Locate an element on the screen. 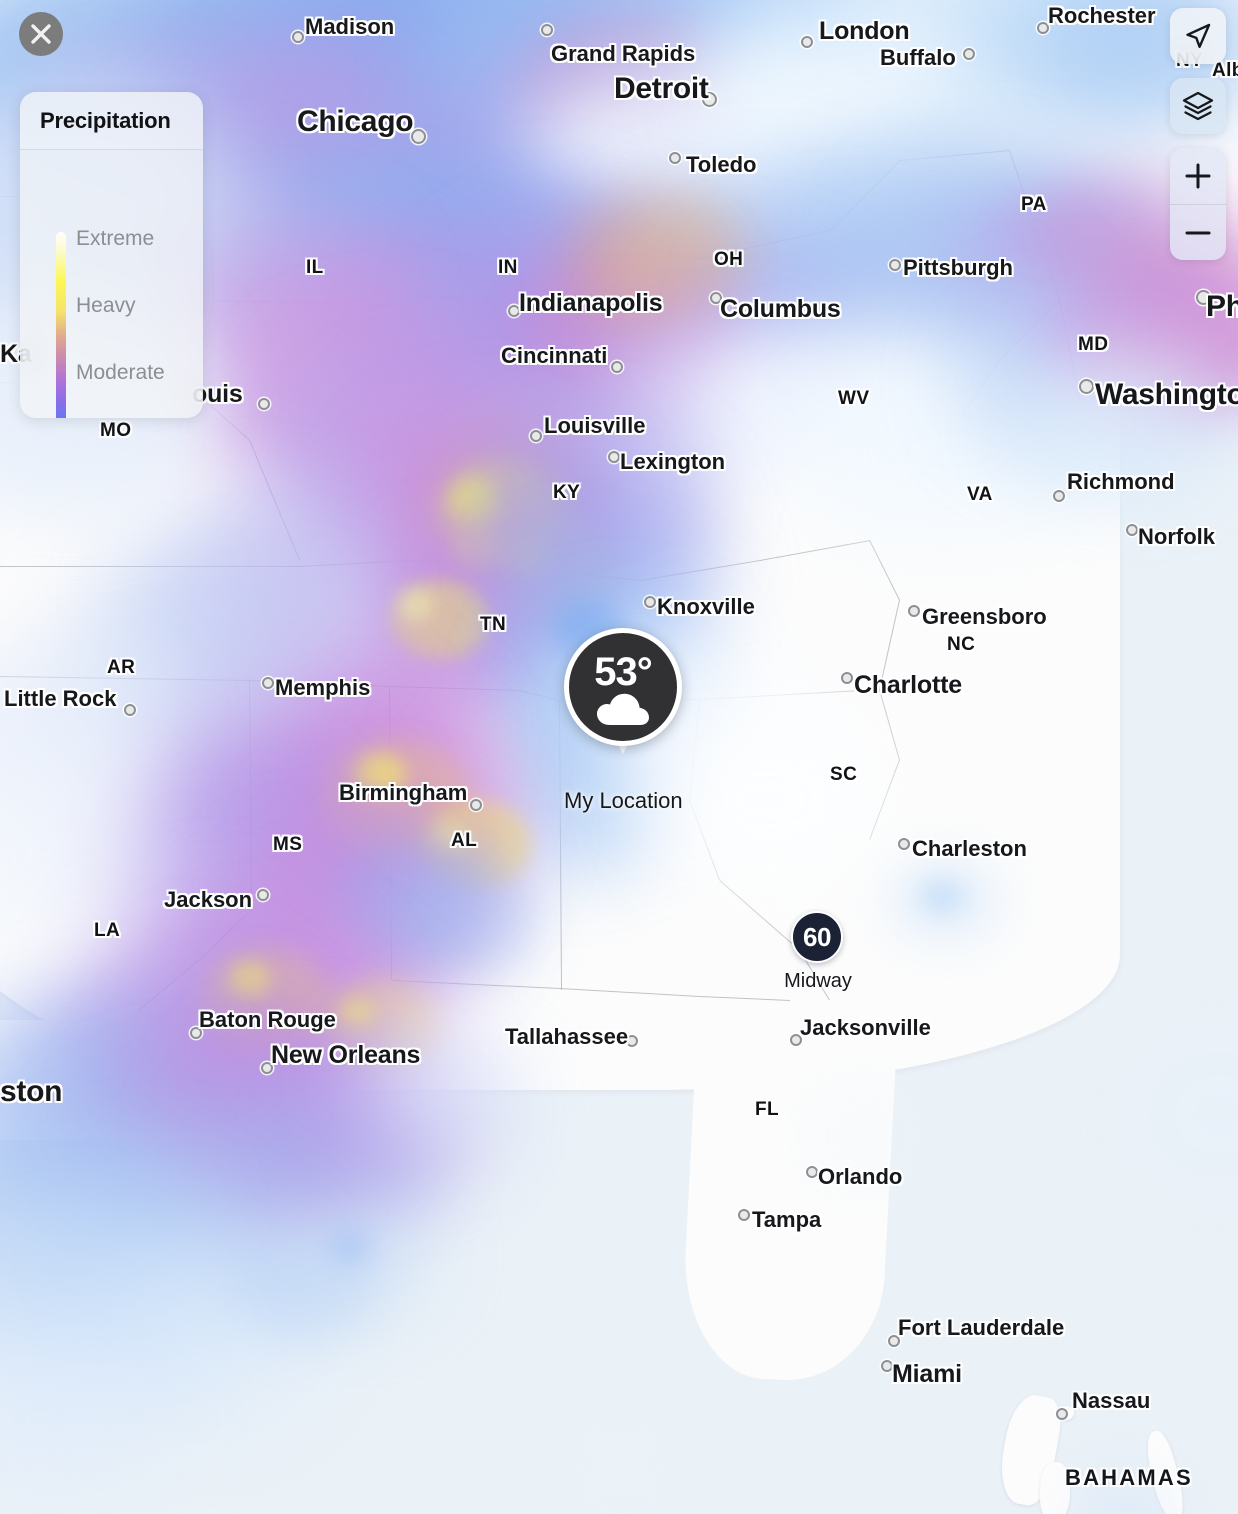 The image size is (1238, 1514). city-label: Norfolk is located at coordinates (1176, 536).